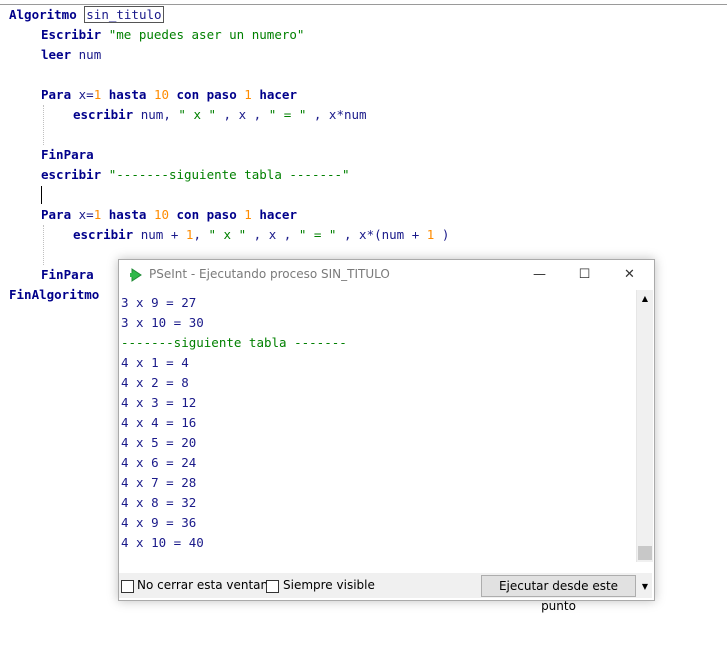 Image resolution: width=727 pixels, height=665 pixels. I want to click on output-line: 4 x 8 = 32, so click(159, 502).